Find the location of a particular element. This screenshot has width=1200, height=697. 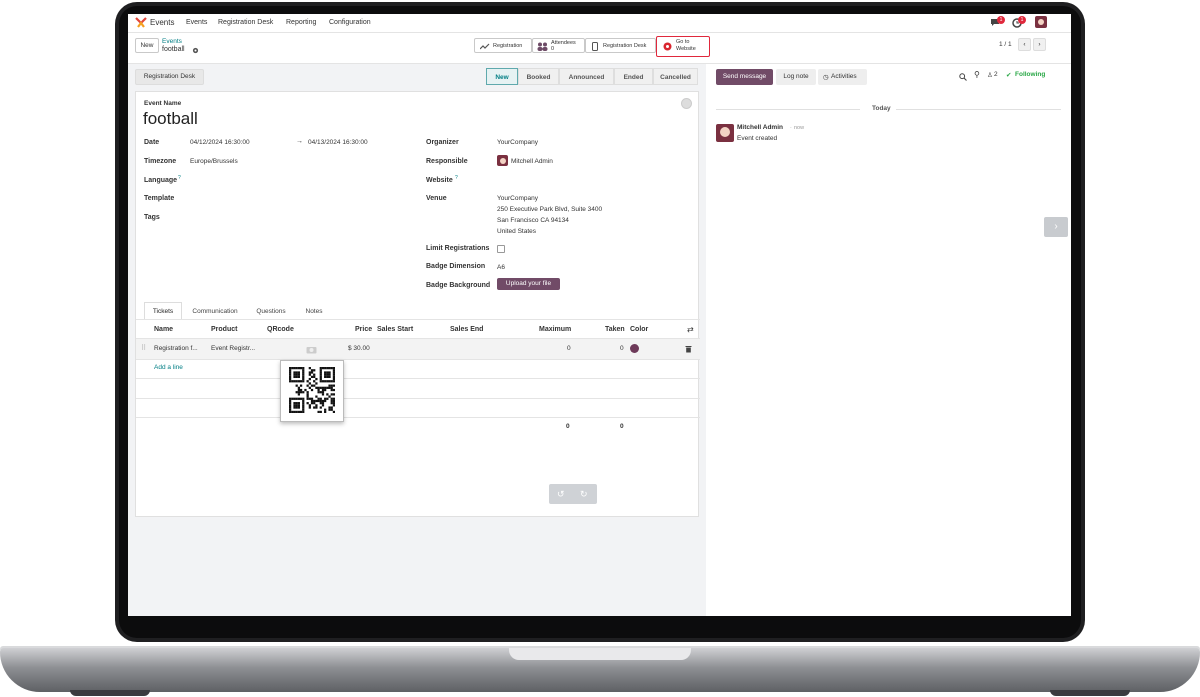

registration-smart-button: Registration is located at coordinates (503, 45).